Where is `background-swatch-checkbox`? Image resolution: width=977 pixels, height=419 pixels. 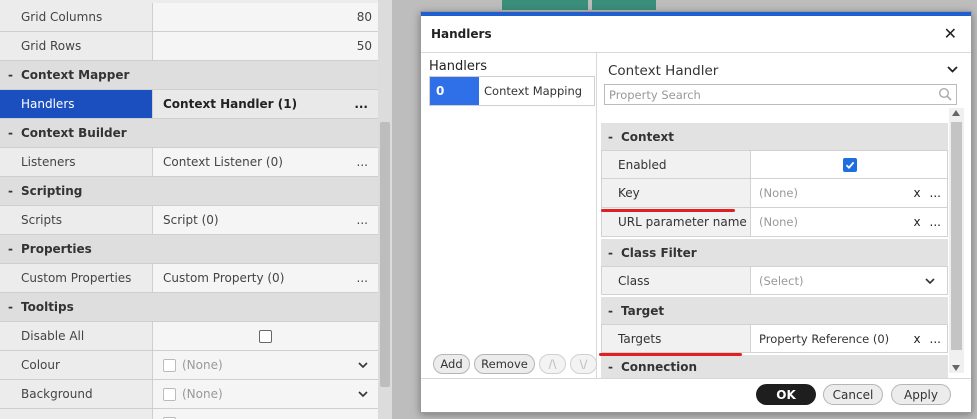
background-swatch-checkbox is located at coordinates (169, 394).